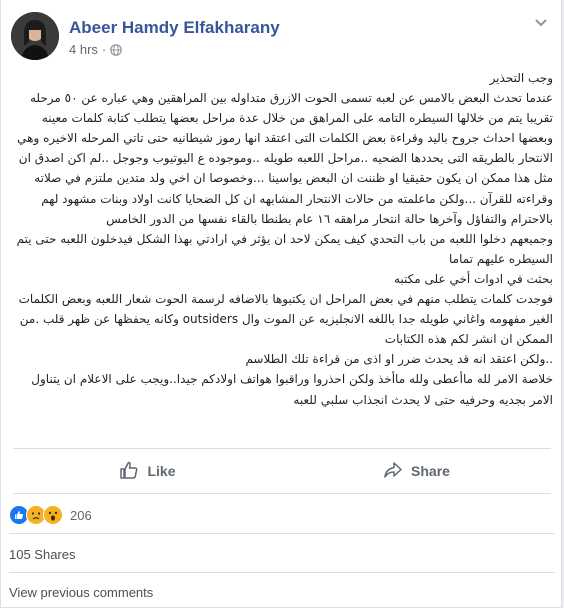 The image size is (564, 608). Describe the element at coordinates (116, 49) in the screenshot. I see `globe-icon` at that location.